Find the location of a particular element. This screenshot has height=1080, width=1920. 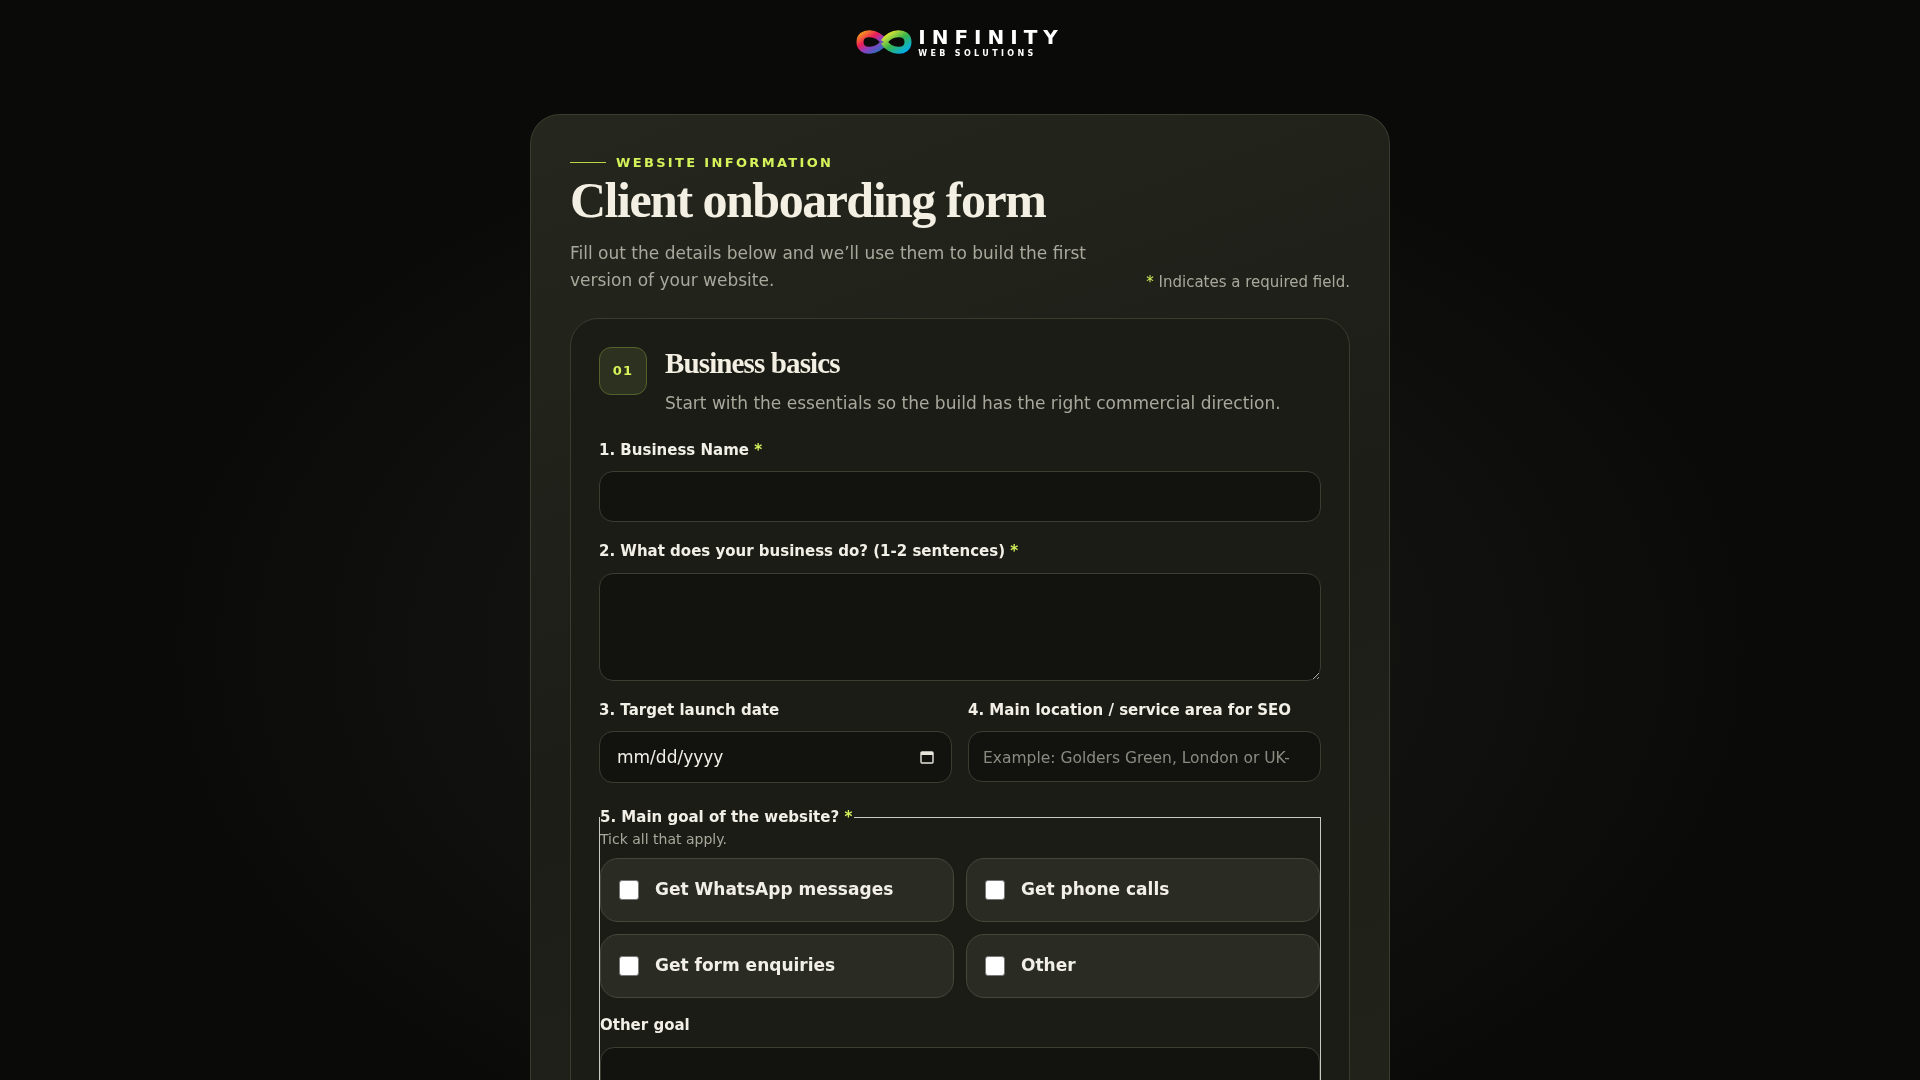

field-label: 4. Main location / service area for SEO is located at coordinates (1130, 710).